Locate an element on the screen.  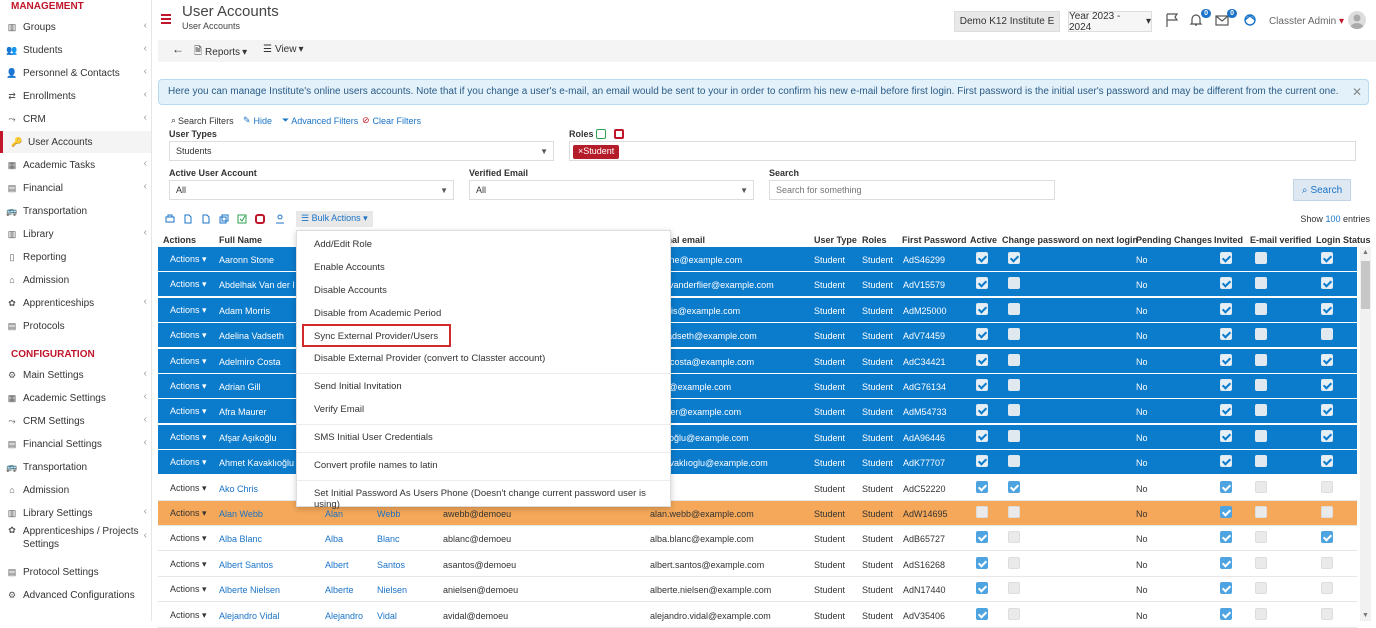
sidebar-item-user-accounts: 🔑 User Accounts is located at coordinates (75, 142).